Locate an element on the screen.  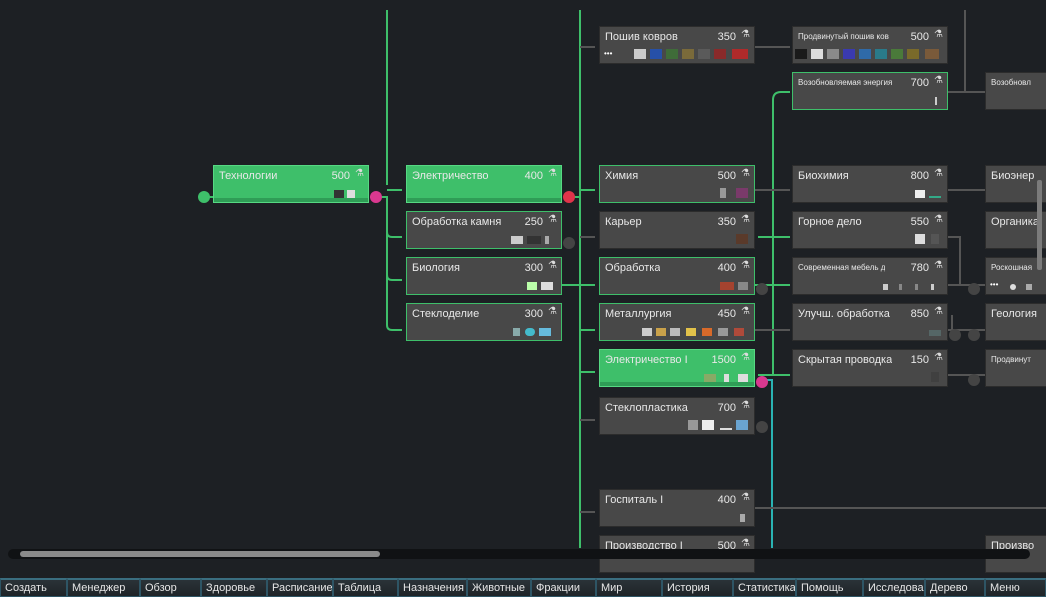
node-biology: Биология 300 ⚗ is located at coordinates (484, 276).